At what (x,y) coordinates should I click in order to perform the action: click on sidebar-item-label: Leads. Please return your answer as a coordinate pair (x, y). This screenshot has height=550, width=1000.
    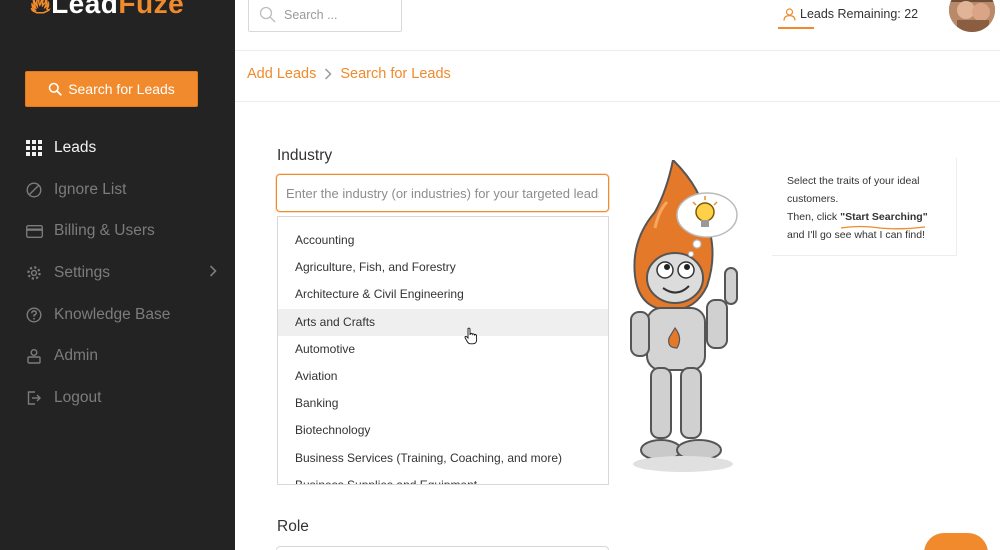
    Looking at the image, I should click on (75, 147).